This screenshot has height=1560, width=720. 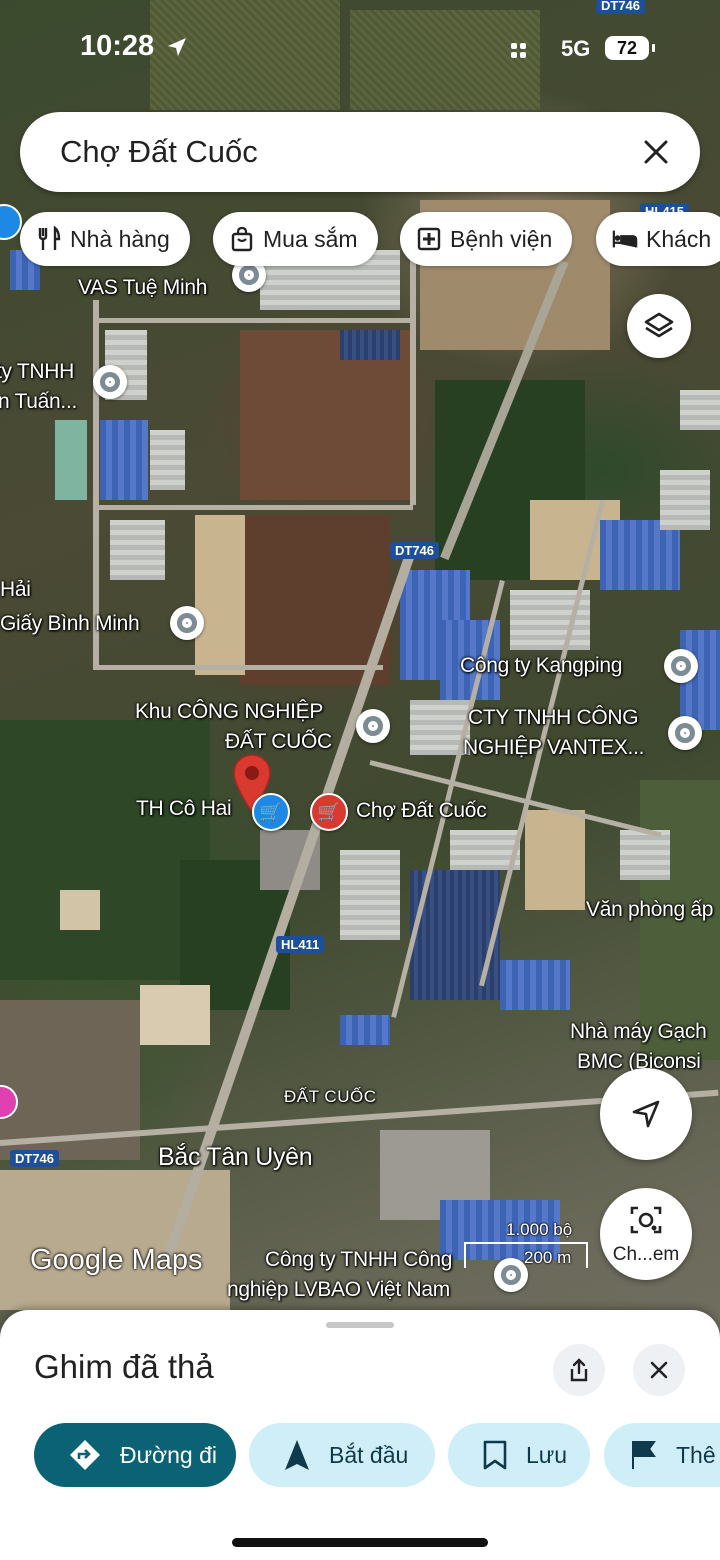 I want to click on chip-label: Bệnh viện, so click(x=501, y=238).